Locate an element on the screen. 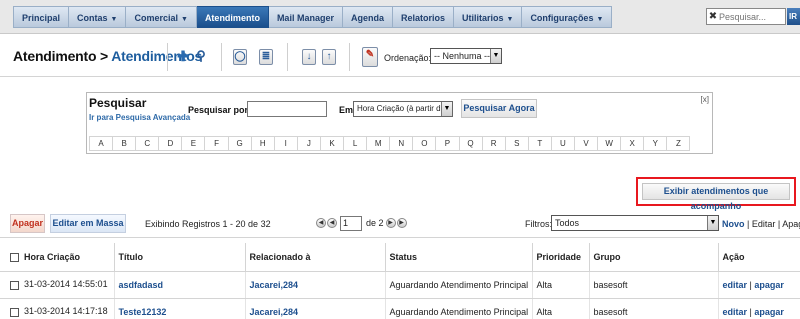 Image resolution: width=800 pixels, height=319 pixels. prev-page-icon: ◀ is located at coordinates (332, 223).